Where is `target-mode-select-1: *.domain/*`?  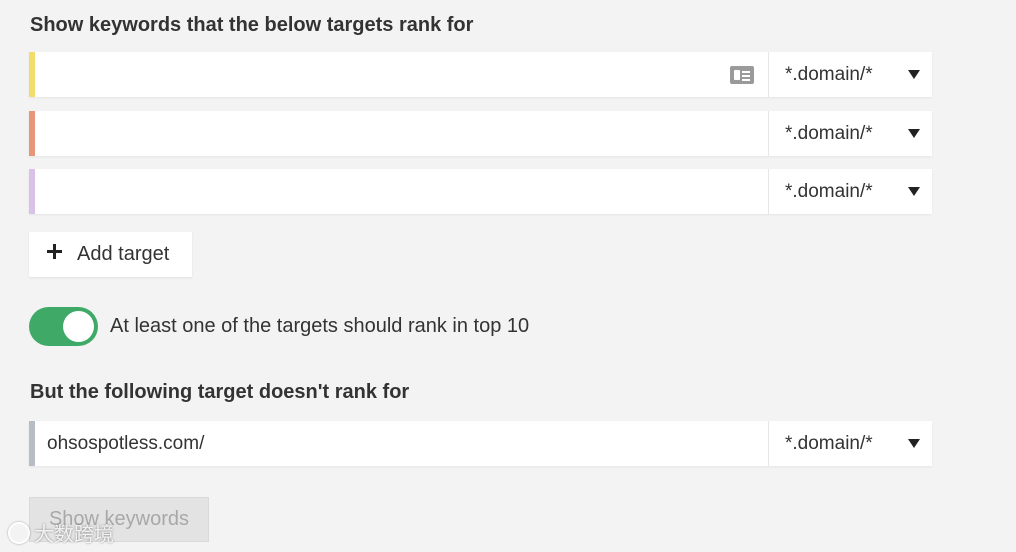
target-mode-select-1: *.domain/* is located at coordinates (850, 74).